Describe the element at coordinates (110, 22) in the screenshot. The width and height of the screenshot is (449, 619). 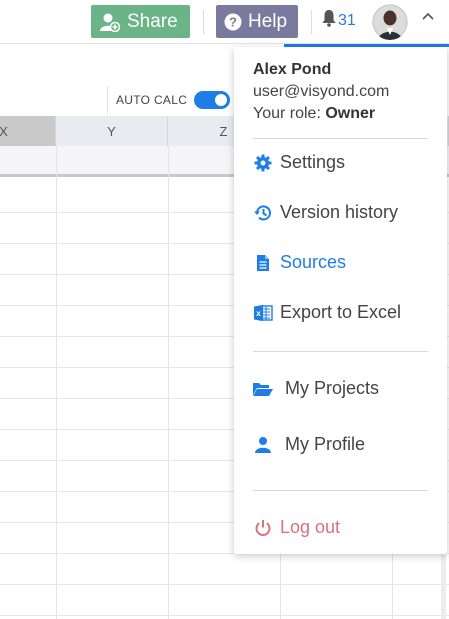
I see `add-user-icon` at that location.